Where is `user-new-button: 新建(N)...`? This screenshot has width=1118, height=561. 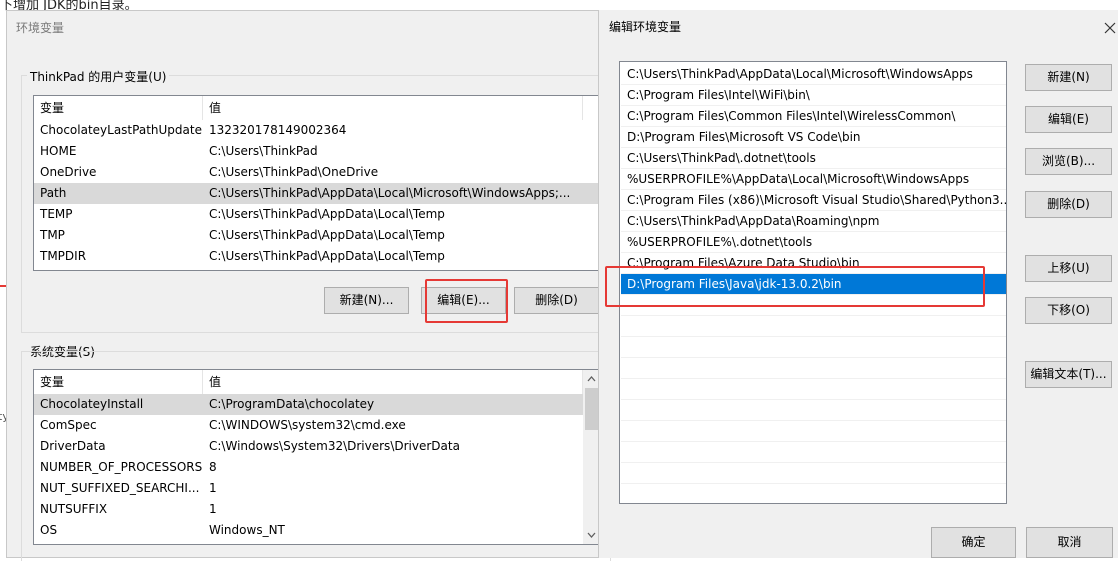 user-new-button: 新建(N)... is located at coordinates (366, 300).